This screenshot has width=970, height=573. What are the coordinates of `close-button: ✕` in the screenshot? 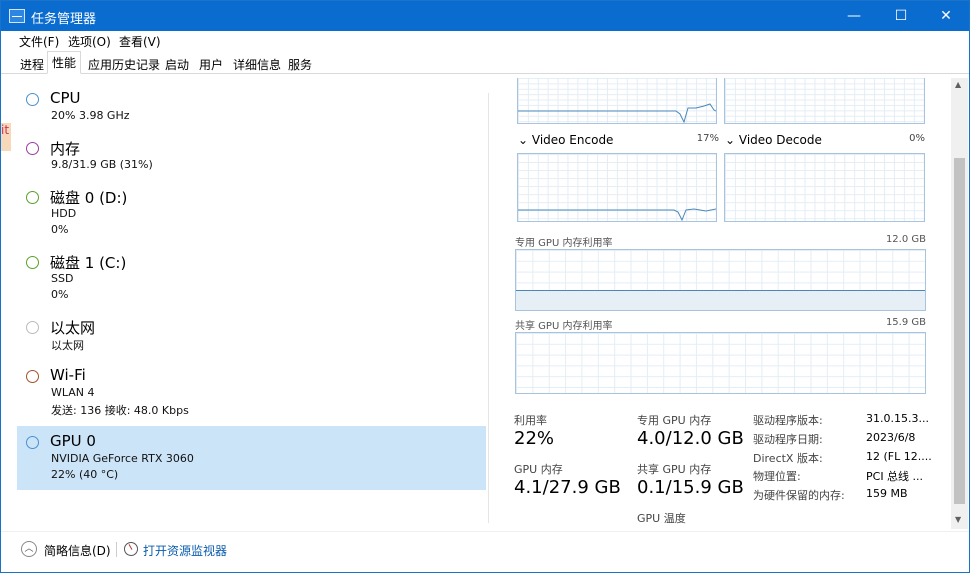 It's located at (946, 16).